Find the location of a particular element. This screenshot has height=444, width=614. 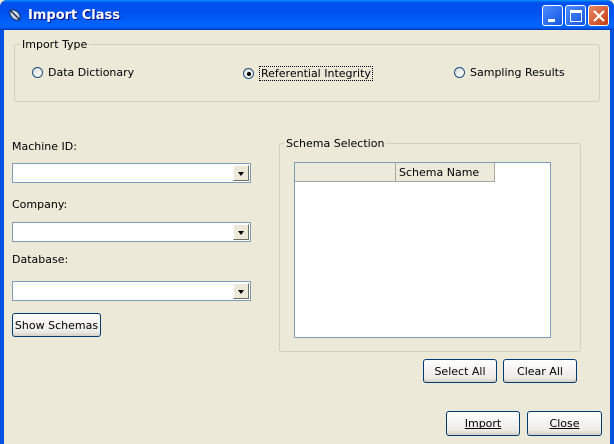

close-window-button is located at coordinates (598, 15).